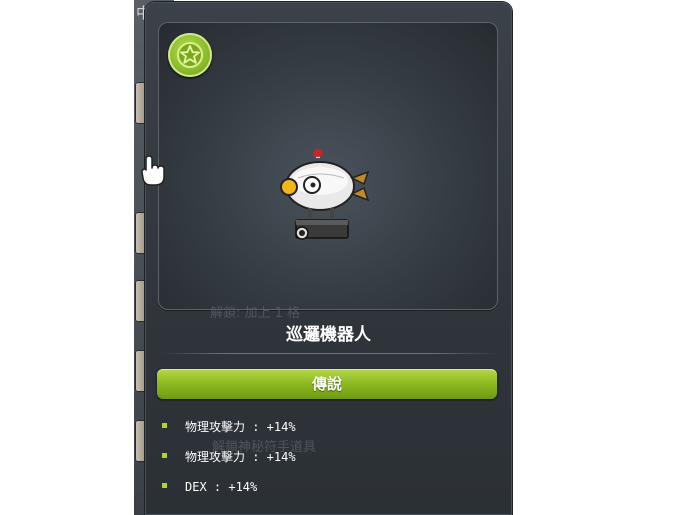 Image resolution: width=696 pixels, height=515 pixels. I want to click on hand-cursor-icon, so click(153, 171).